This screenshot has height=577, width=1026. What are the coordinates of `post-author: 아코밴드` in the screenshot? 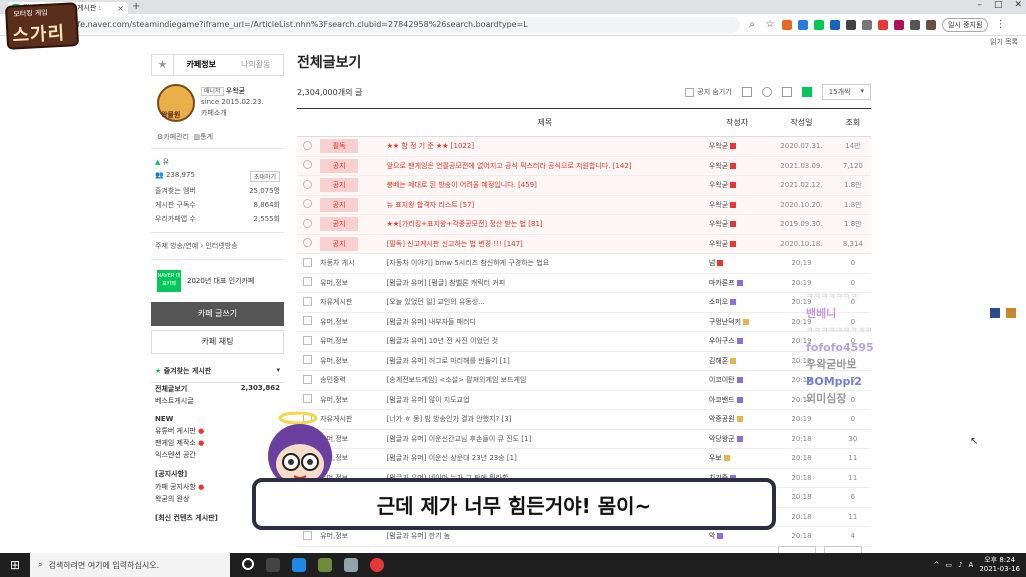 It's located at (722, 400).